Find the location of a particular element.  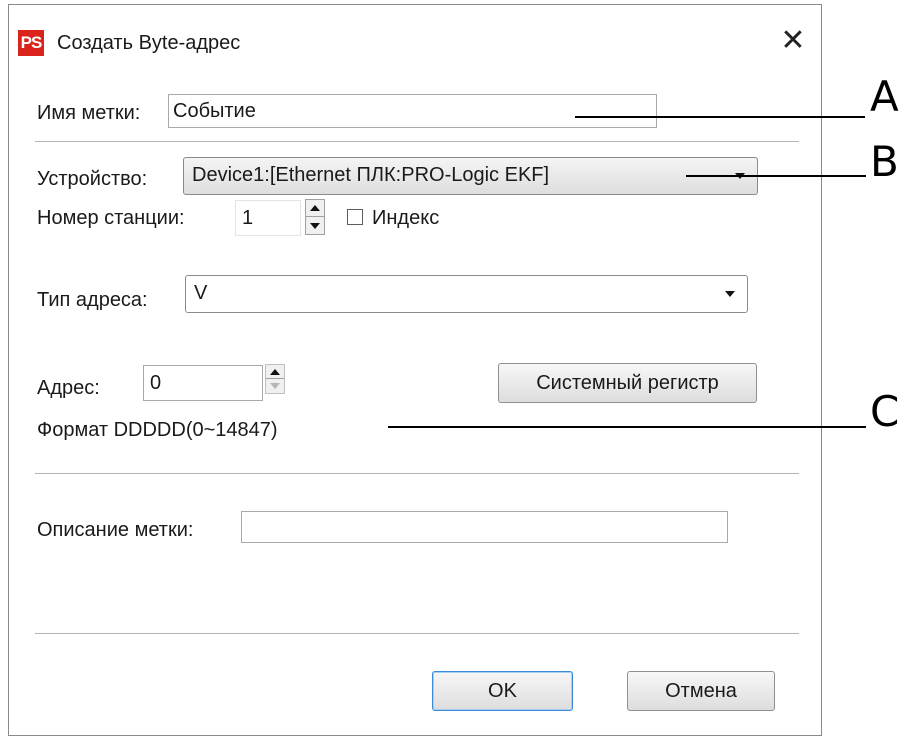

callout-line-b is located at coordinates (776, 176).